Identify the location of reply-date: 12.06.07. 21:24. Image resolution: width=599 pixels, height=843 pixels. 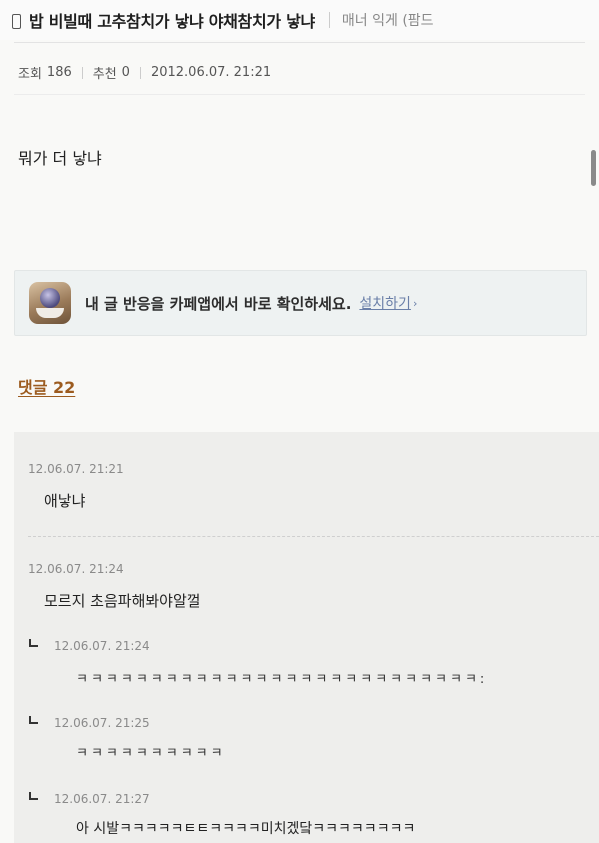
(102, 646).